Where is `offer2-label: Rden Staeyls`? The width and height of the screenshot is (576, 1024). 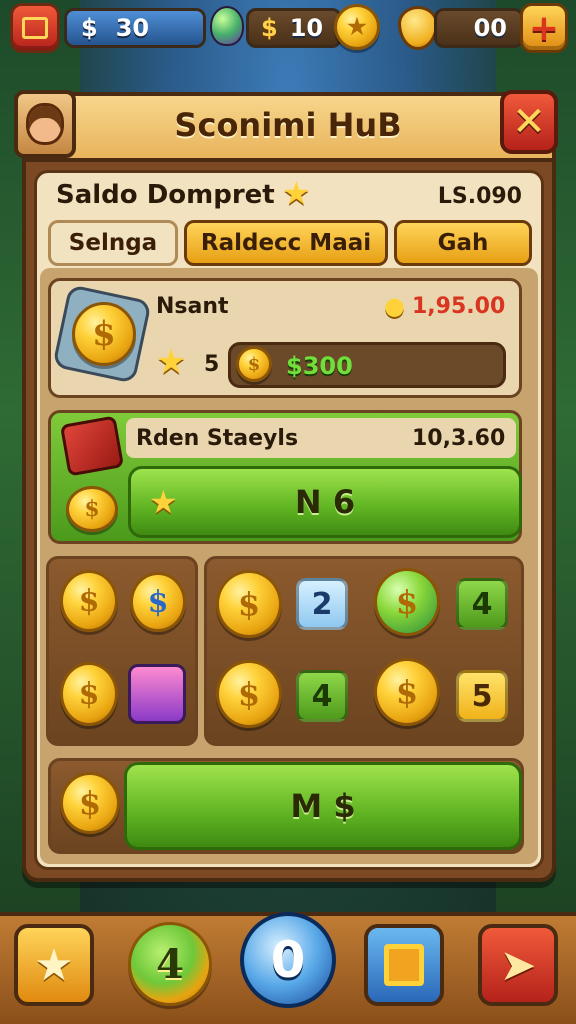 offer2-label: Rden Staeyls is located at coordinates (217, 438).